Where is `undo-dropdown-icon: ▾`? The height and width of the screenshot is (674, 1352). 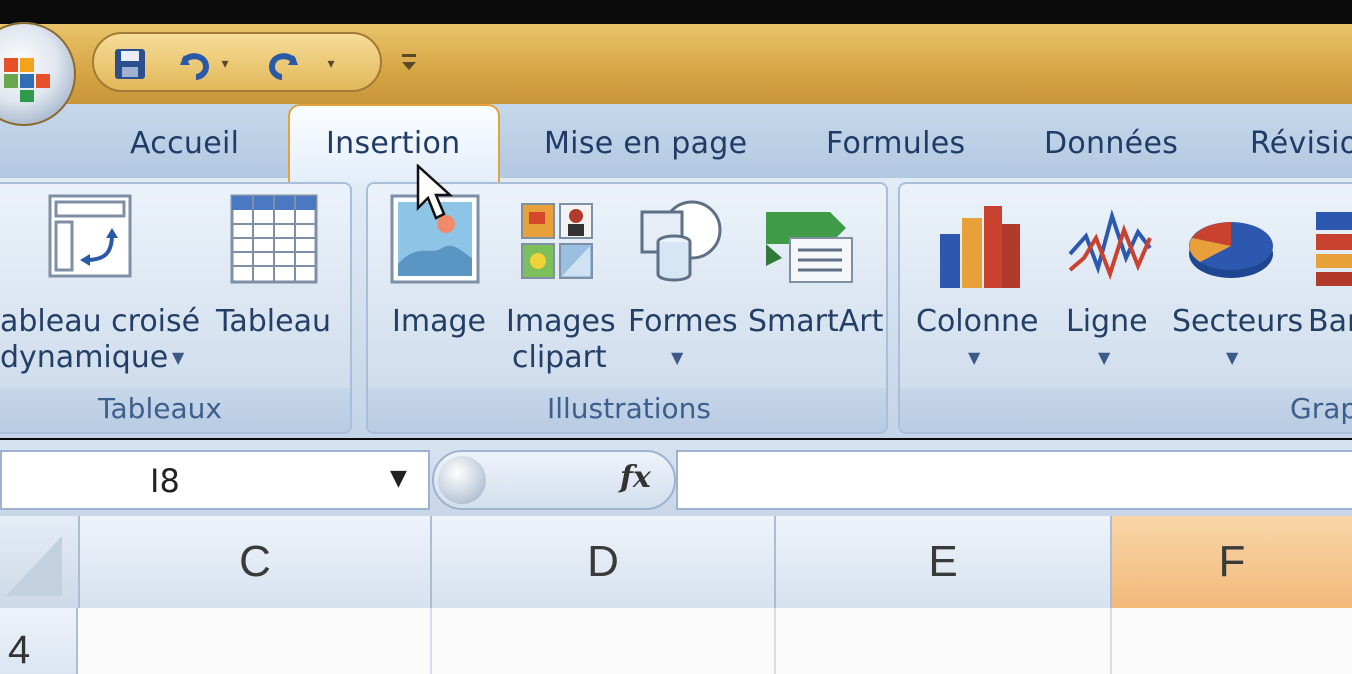
undo-dropdown-icon: ▾ is located at coordinates (225, 64).